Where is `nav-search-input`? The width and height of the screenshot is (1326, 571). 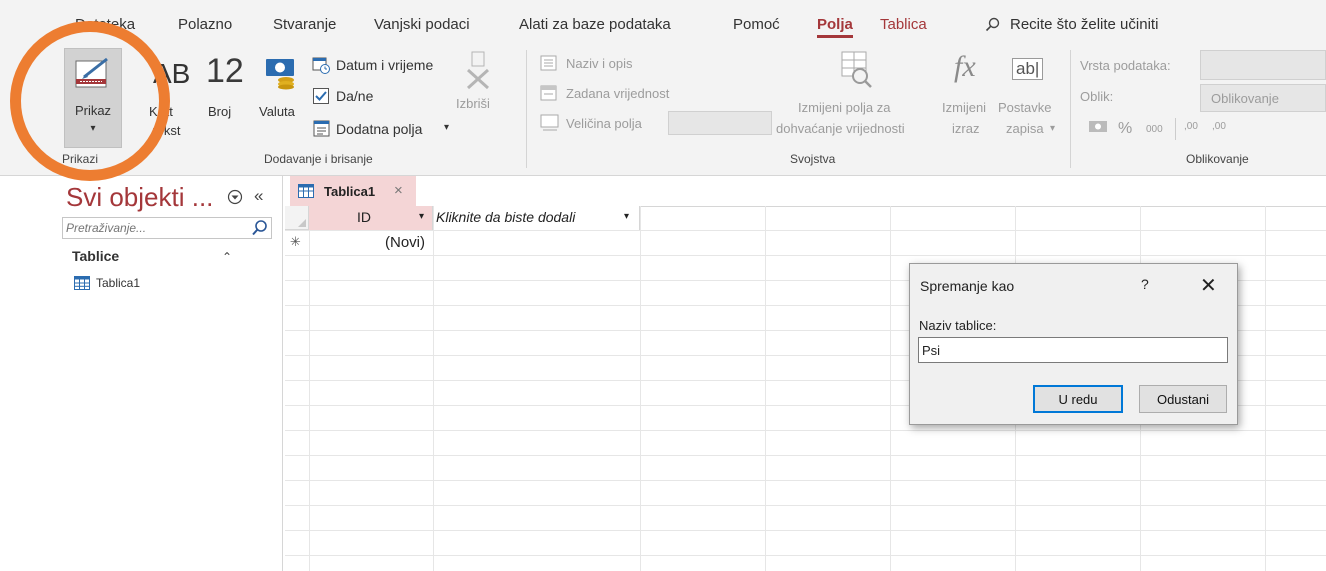 nav-search-input is located at coordinates (156, 228).